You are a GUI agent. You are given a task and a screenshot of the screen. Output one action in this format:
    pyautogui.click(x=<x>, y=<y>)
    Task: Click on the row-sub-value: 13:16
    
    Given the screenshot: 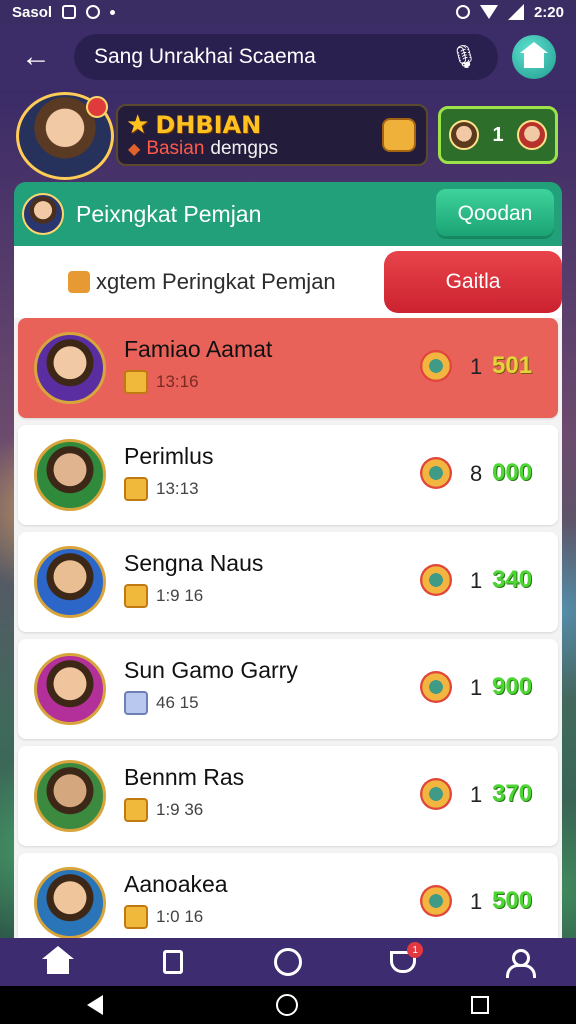 What is the action you would take?
    pyautogui.click(x=177, y=381)
    